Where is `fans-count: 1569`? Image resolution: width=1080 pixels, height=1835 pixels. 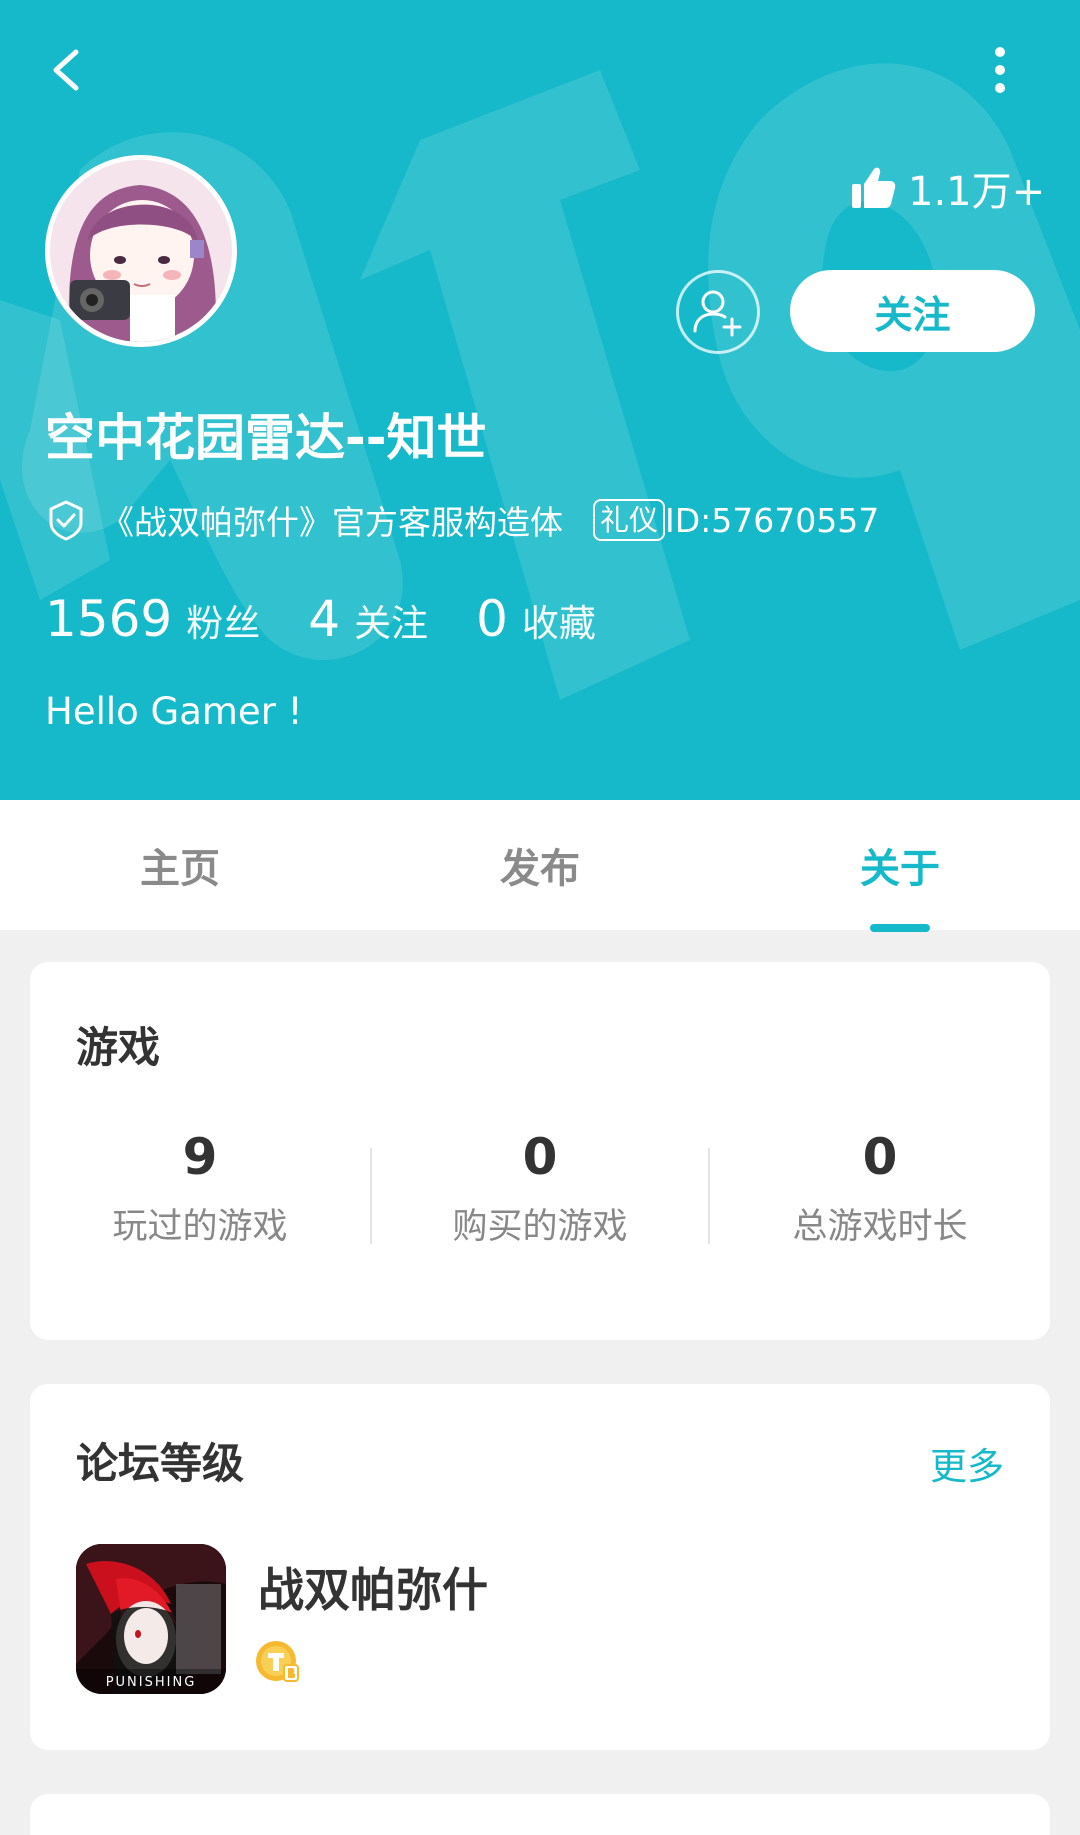 fans-count: 1569 is located at coordinates (109, 619).